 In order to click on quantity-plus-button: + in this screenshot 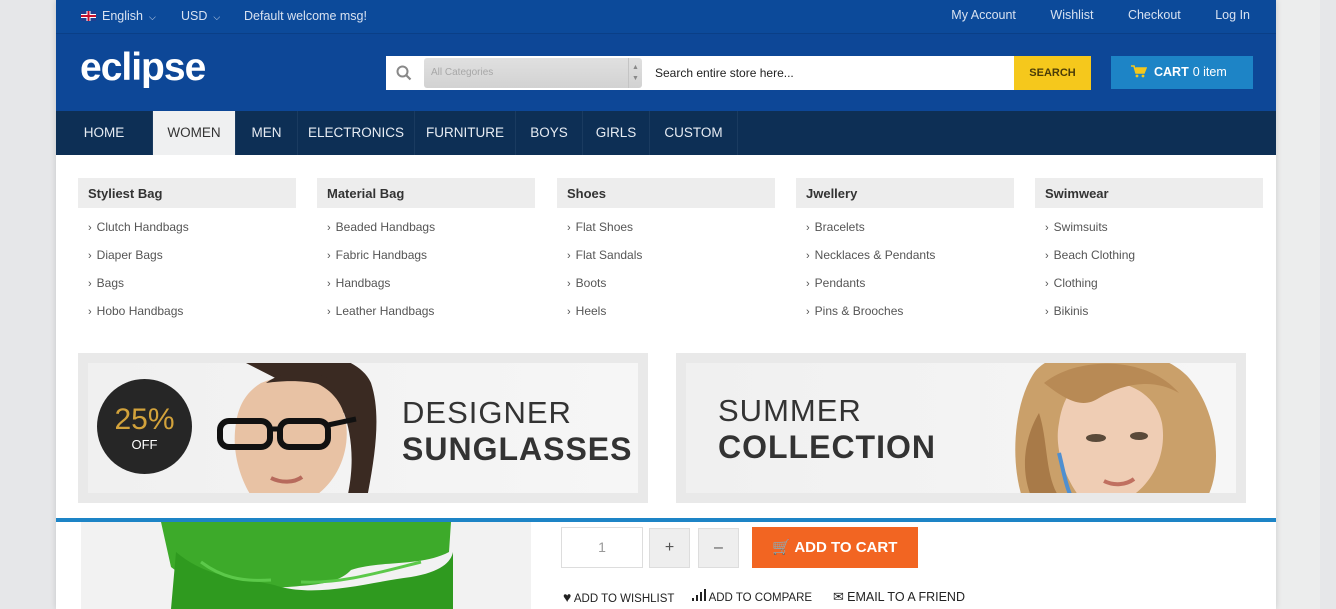, I will do `click(669, 548)`.